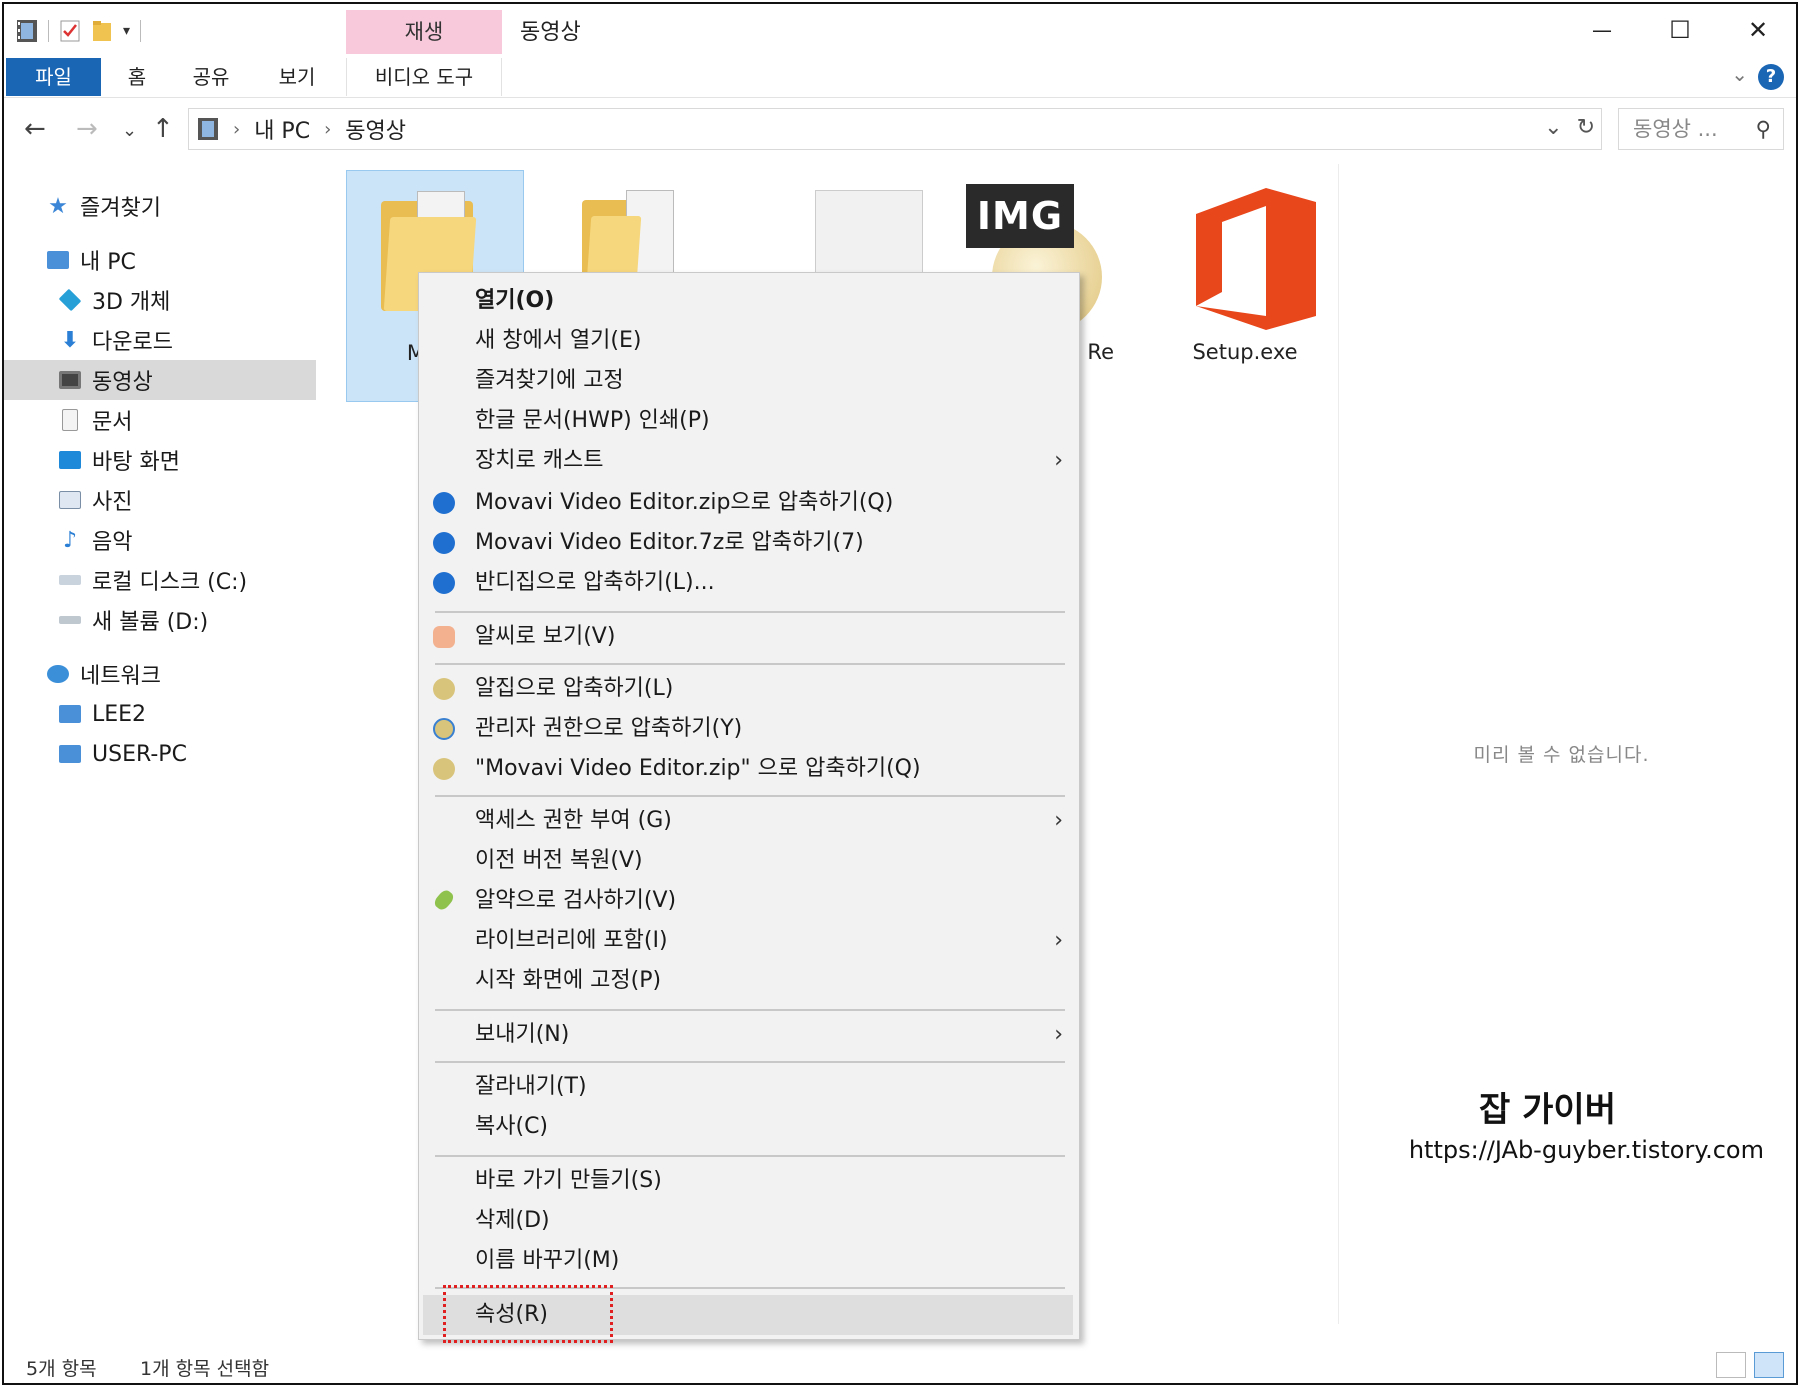  Describe the element at coordinates (749, 543) in the screenshot. I see `menu-item-bandizip-7z: Movavi Video Editor.7z로 압축하기(7)` at that location.